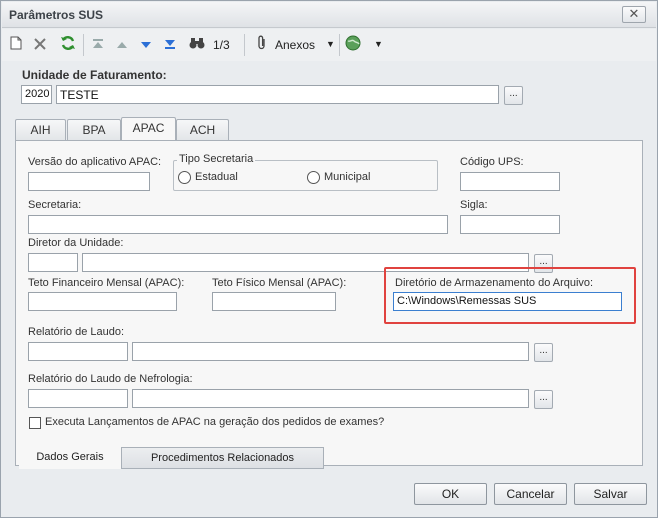  What do you see at coordinates (40, 45) in the screenshot?
I see `delete-icon` at bounding box center [40, 45].